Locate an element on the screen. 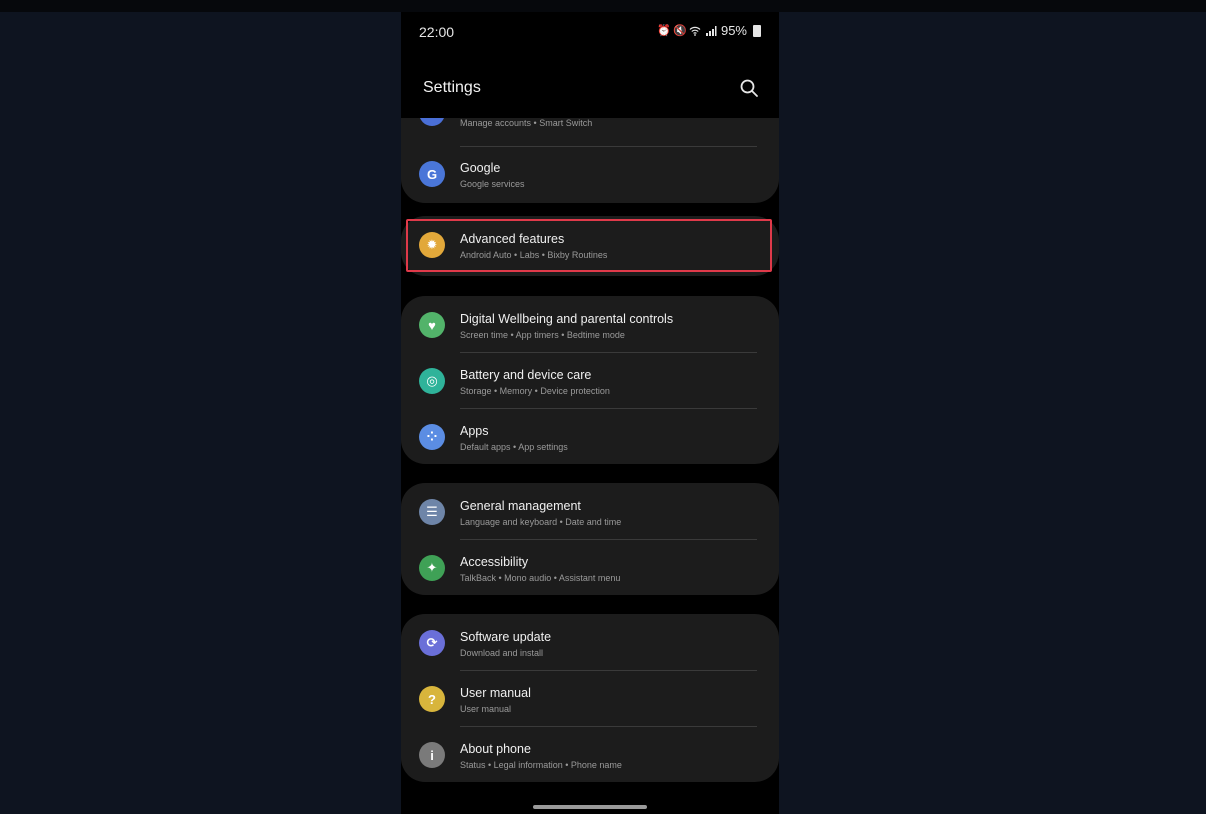 The image size is (1206, 814). settings-item-sub: Android Auto • Labs • Bixby Routines is located at coordinates (534, 255).